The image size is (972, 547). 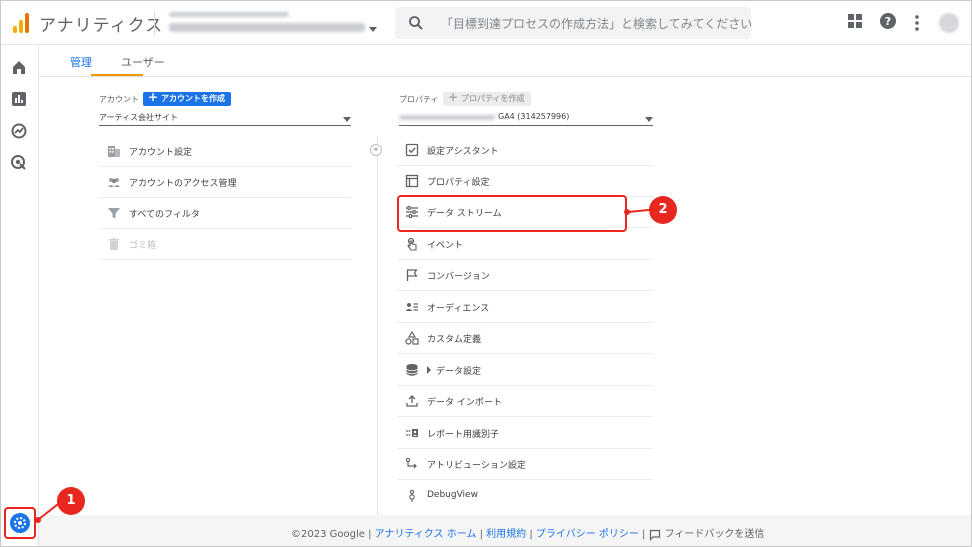 What do you see at coordinates (117, 75) in the screenshot?
I see `active-tab-indicator` at bounding box center [117, 75].